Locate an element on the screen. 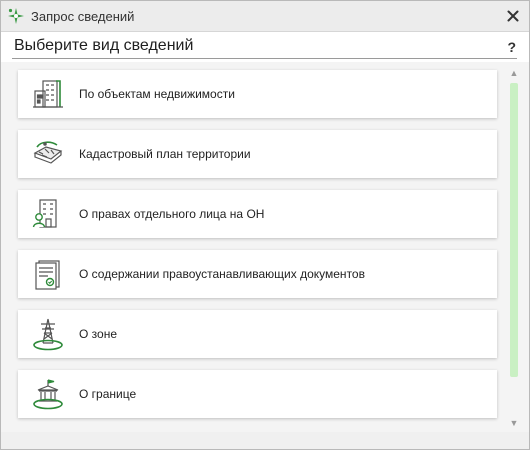 This screenshot has height=450, width=530. close-icon is located at coordinates (513, 16).